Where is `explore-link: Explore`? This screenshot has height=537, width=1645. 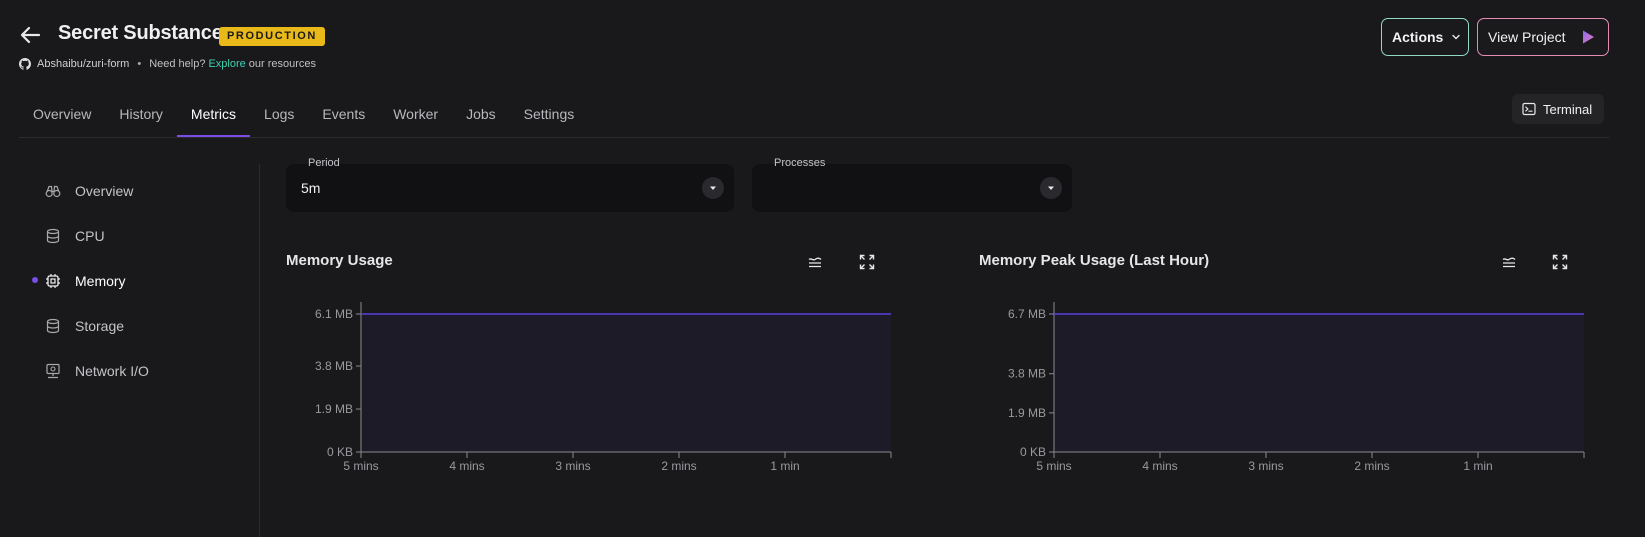 explore-link: Explore is located at coordinates (226, 64).